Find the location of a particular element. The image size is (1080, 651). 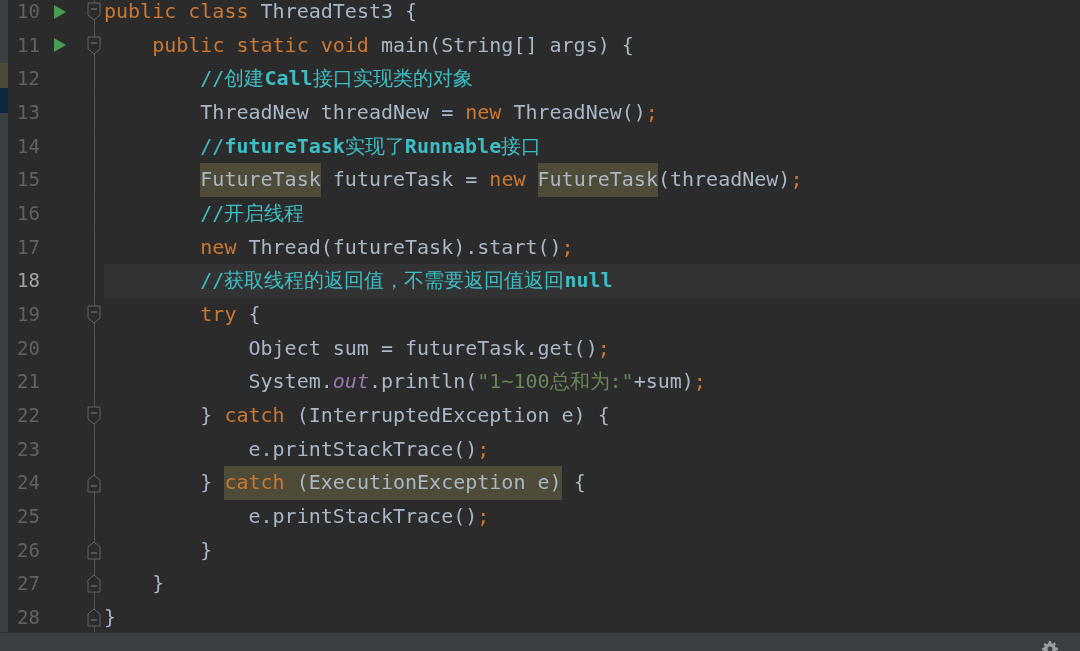

code-token: +sum) is located at coordinates (663, 381).